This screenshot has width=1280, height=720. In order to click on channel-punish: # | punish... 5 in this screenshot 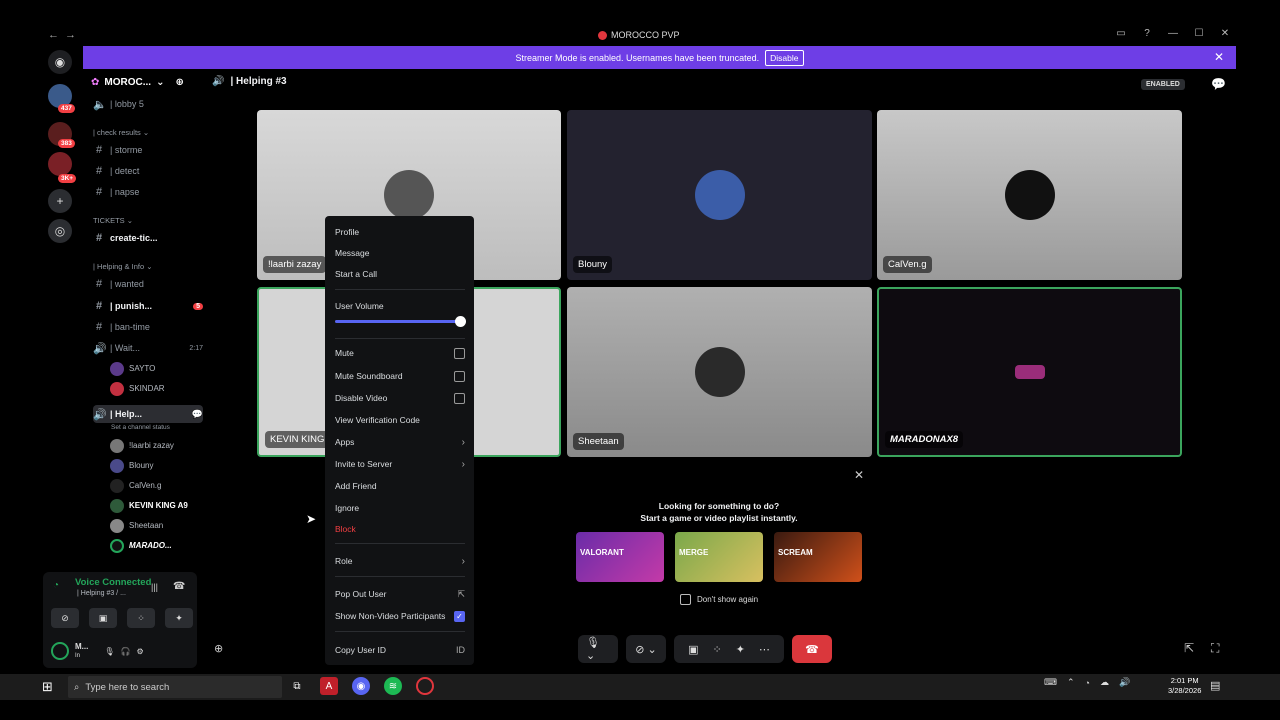, I will do `click(148, 306)`.